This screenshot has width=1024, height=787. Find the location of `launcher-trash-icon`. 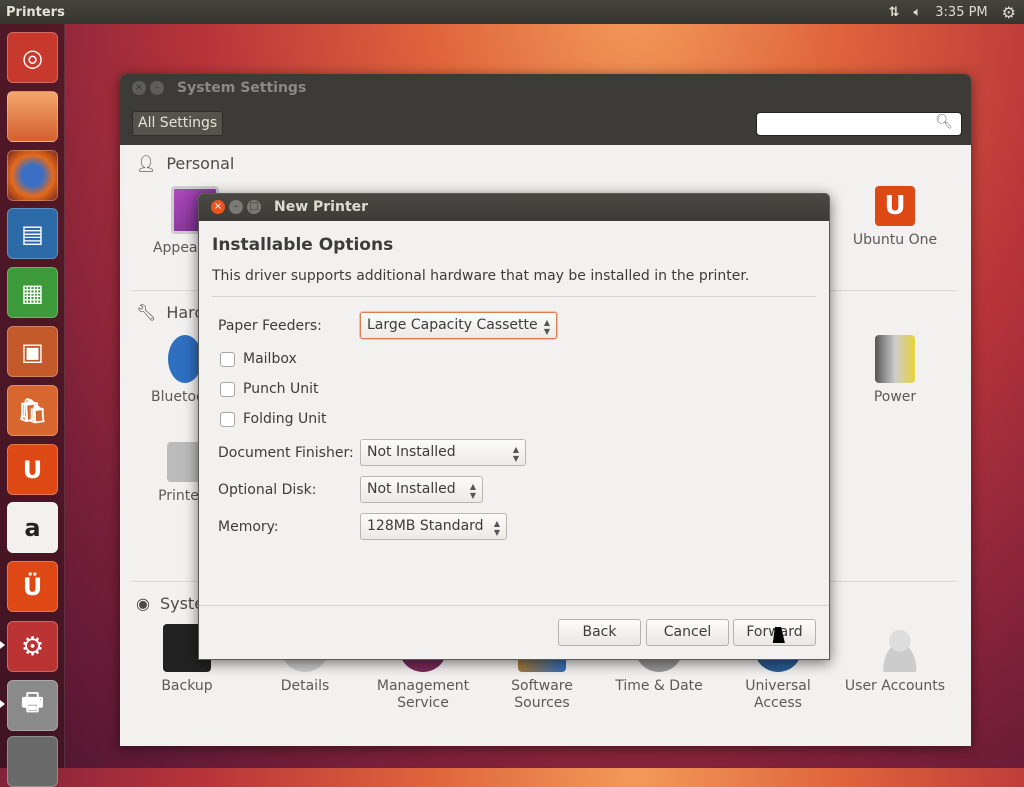

launcher-trash-icon is located at coordinates (32, 761).